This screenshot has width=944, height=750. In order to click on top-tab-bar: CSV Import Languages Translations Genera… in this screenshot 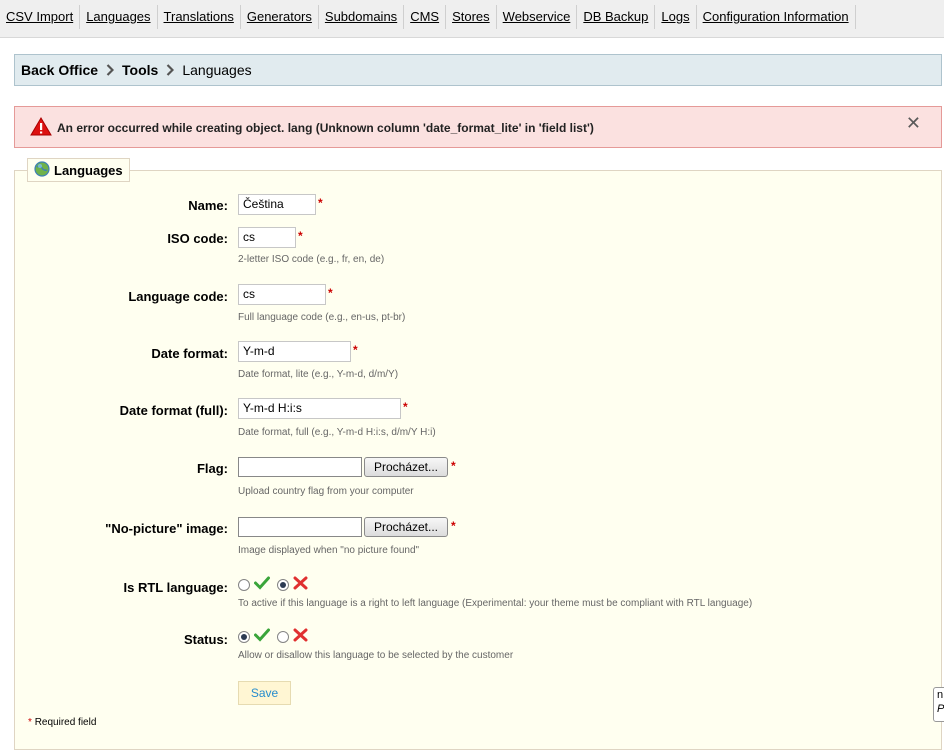, I will do `click(472, 19)`.